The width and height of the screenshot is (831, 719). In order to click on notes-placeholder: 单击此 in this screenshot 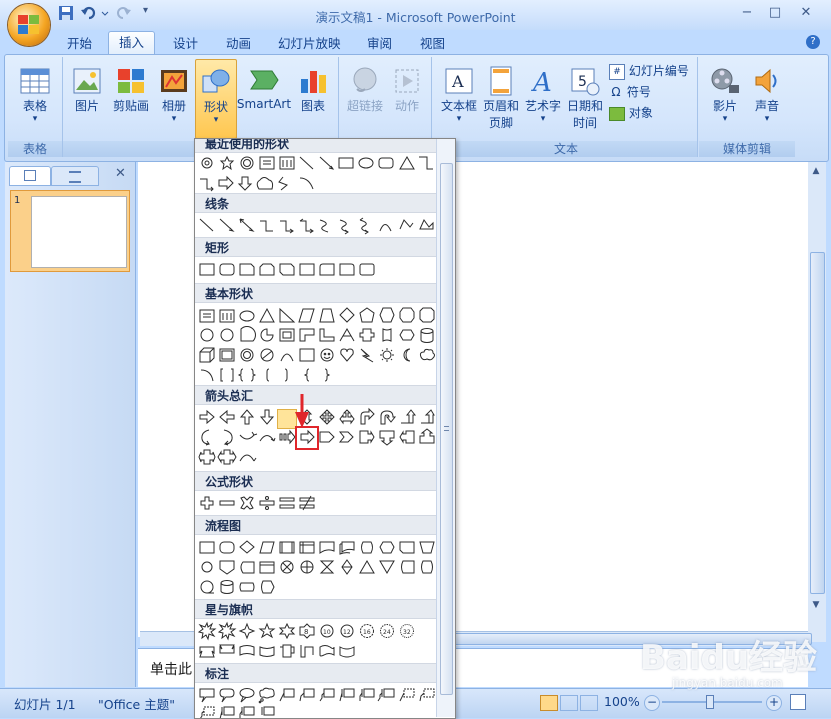, I will do `click(171, 670)`.